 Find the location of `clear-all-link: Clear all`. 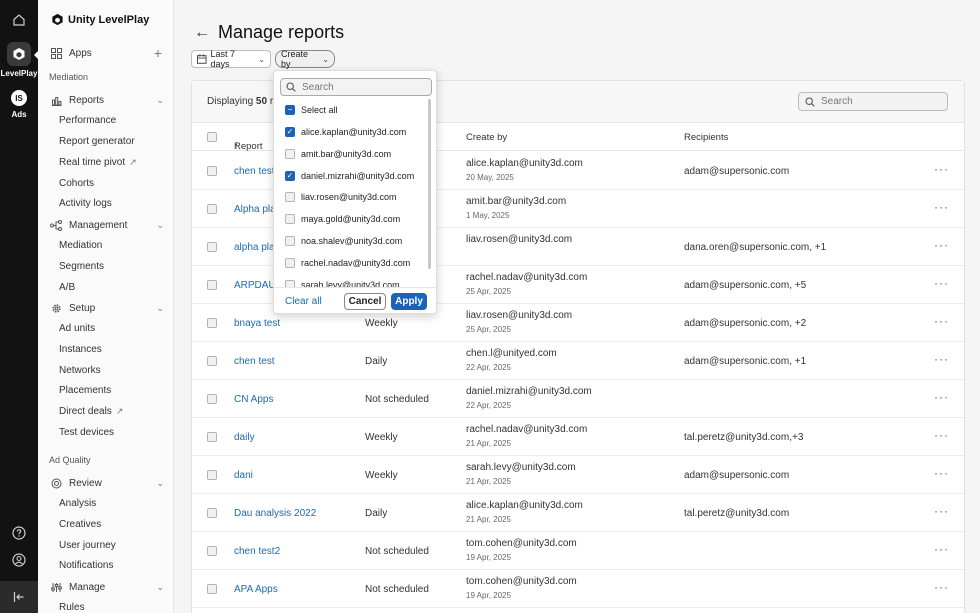

clear-all-link: Clear all is located at coordinates (303, 301).